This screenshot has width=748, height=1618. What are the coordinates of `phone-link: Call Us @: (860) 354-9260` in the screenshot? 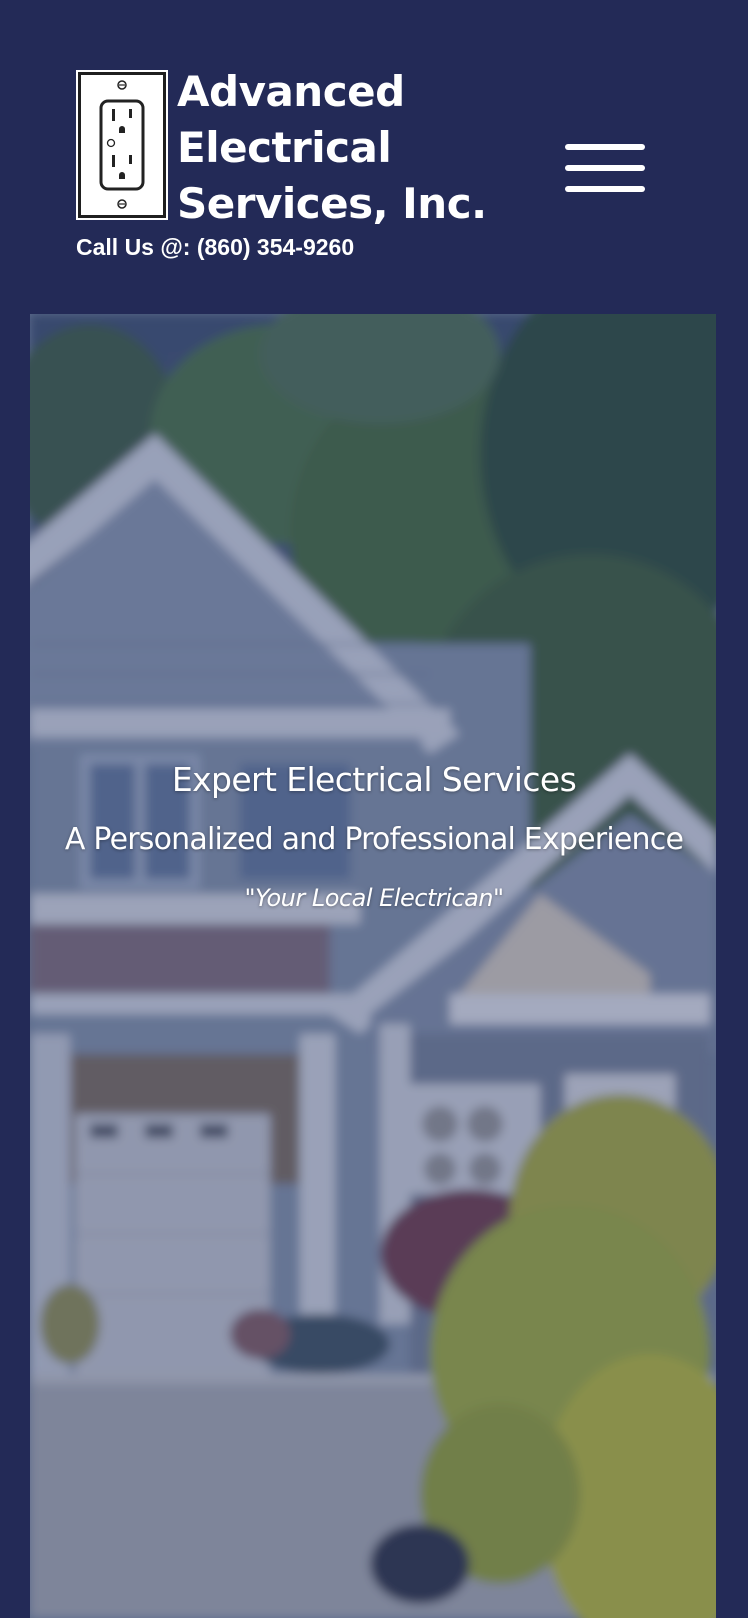 It's located at (215, 247).